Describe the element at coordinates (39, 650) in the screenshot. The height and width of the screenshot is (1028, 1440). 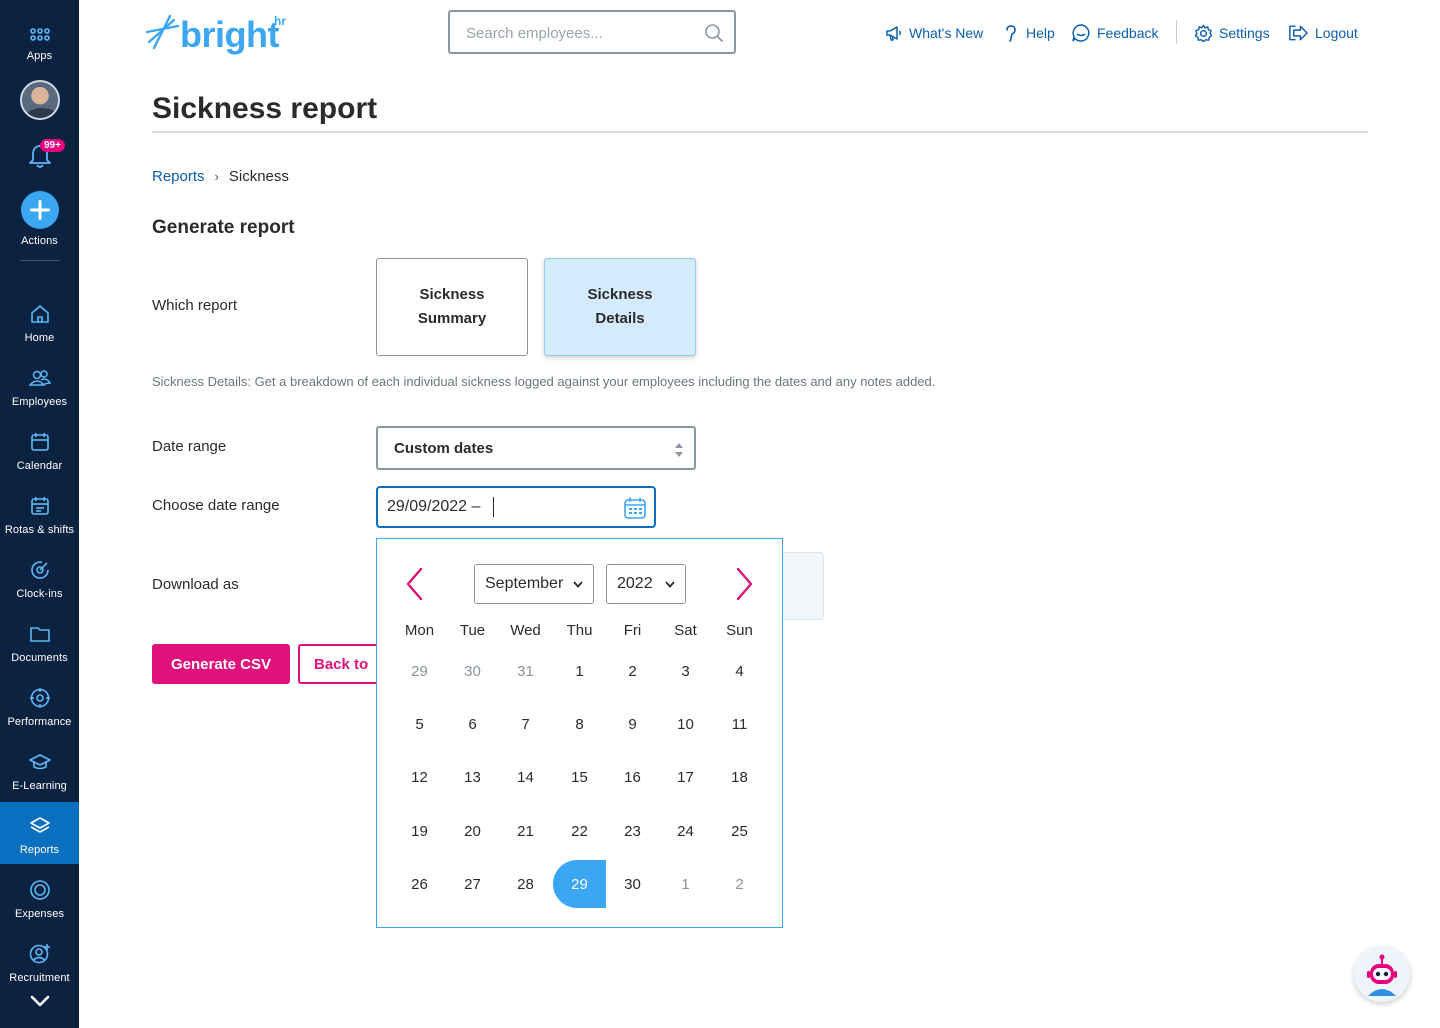
I see `sidebar-item-documents: Documents` at that location.